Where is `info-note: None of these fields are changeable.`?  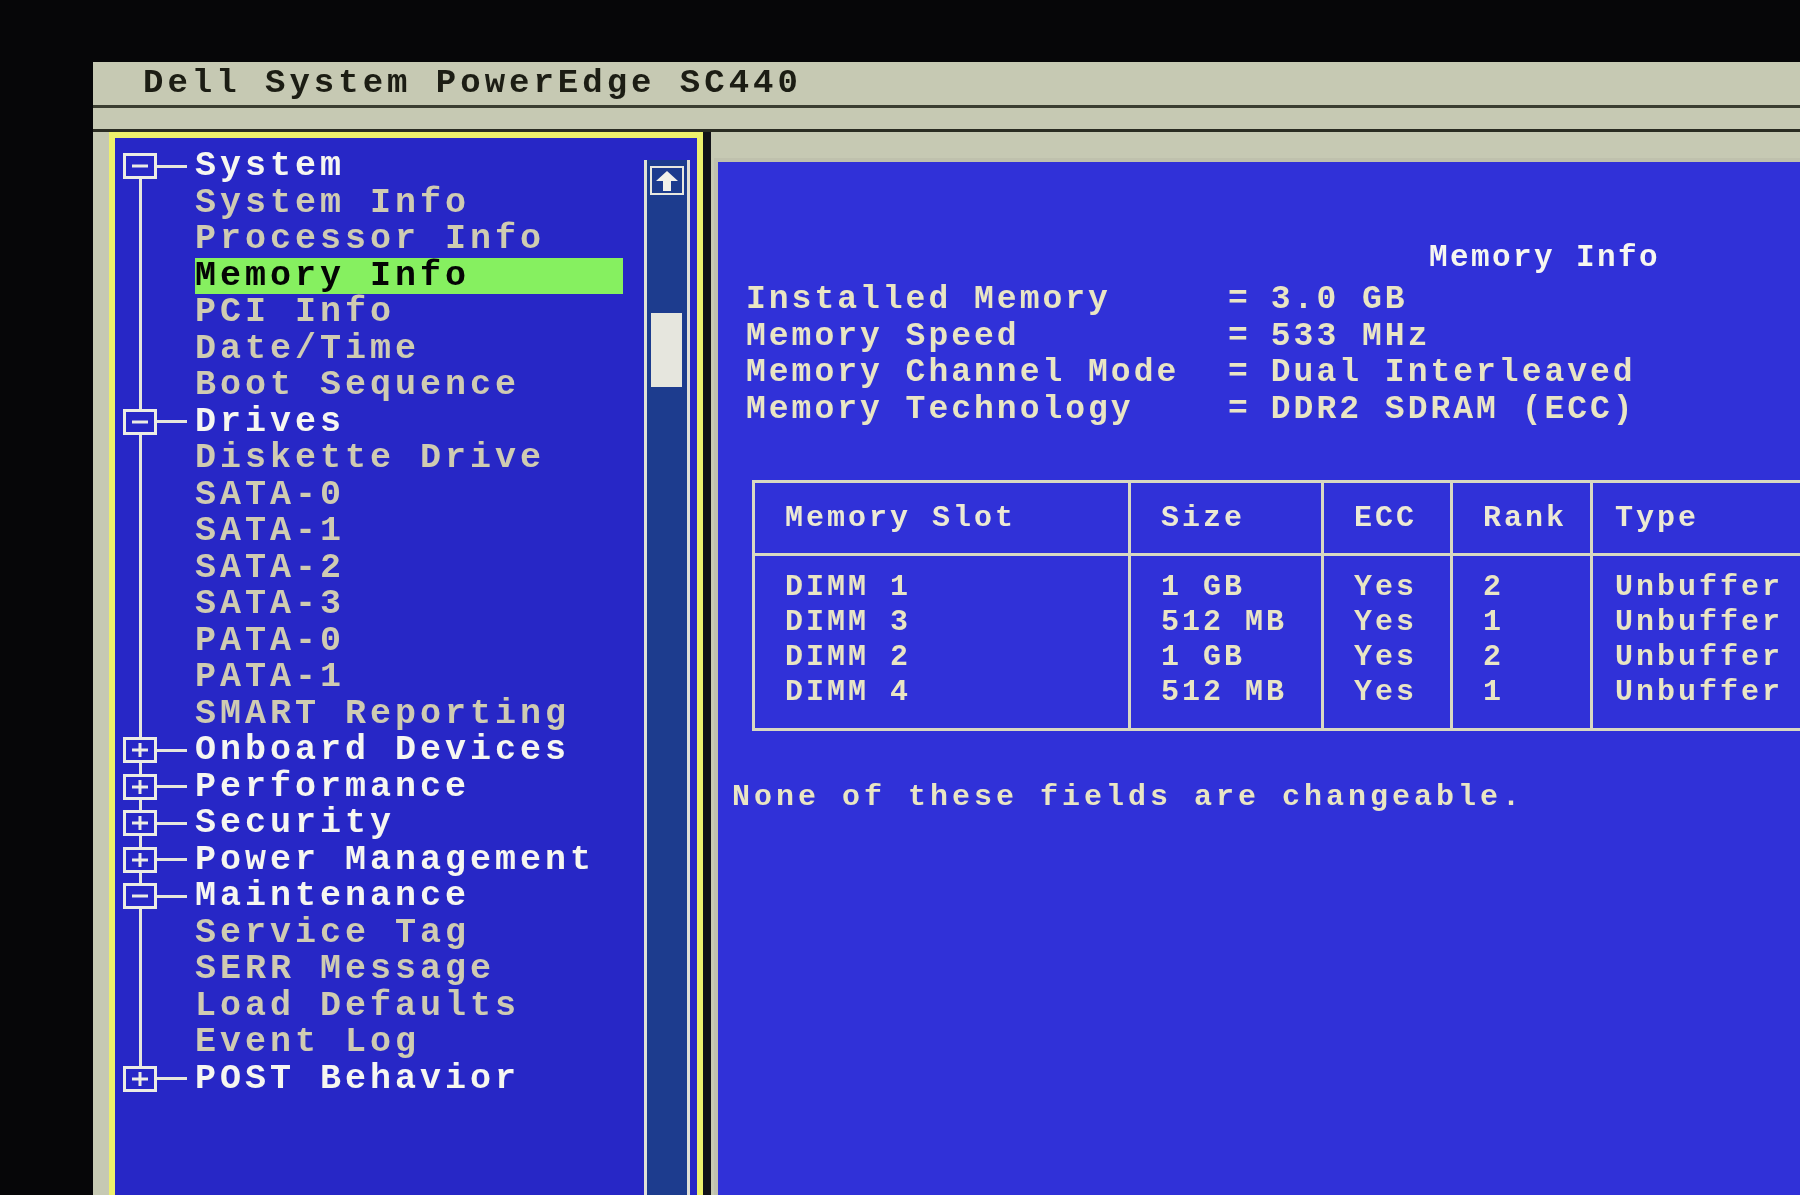 info-note: None of these fields are changeable. is located at coordinates (1128, 797).